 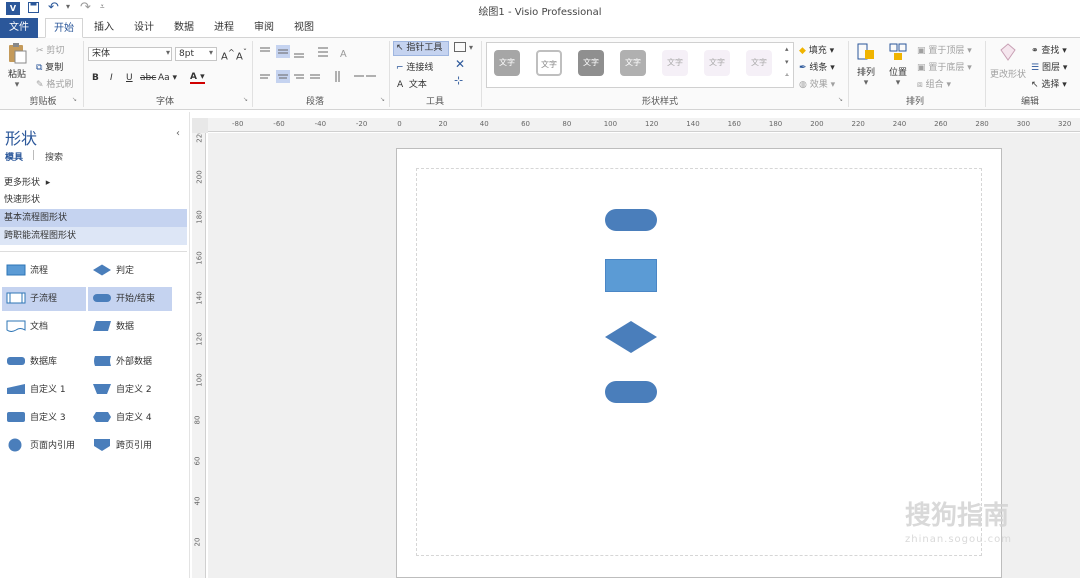 What do you see at coordinates (148, 78) in the screenshot?
I see `strikethrough-button: abc` at bounding box center [148, 78].